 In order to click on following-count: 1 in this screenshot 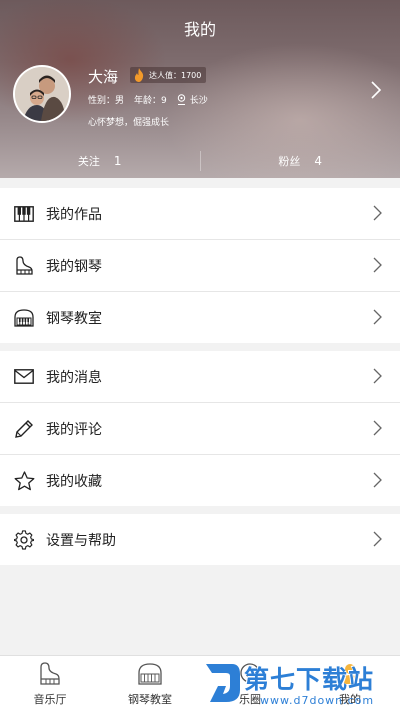, I will do `click(118, 161)`.